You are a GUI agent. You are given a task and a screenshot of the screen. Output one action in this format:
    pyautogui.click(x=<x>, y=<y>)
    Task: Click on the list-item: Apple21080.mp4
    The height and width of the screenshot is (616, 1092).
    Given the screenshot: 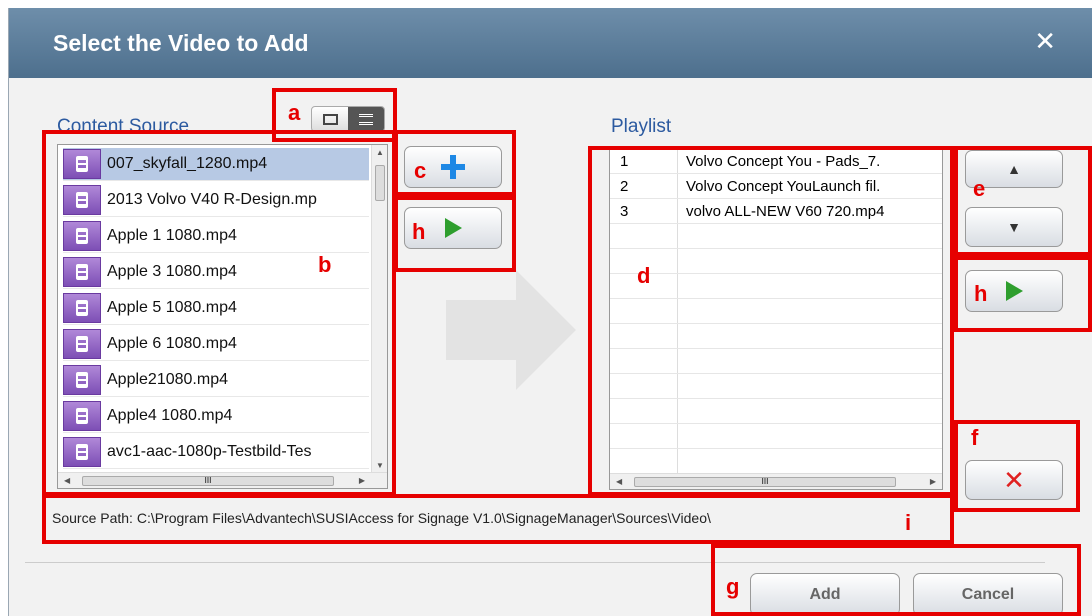 What is the action you would take?
    pyautogui.click(x=216, y=380)
    